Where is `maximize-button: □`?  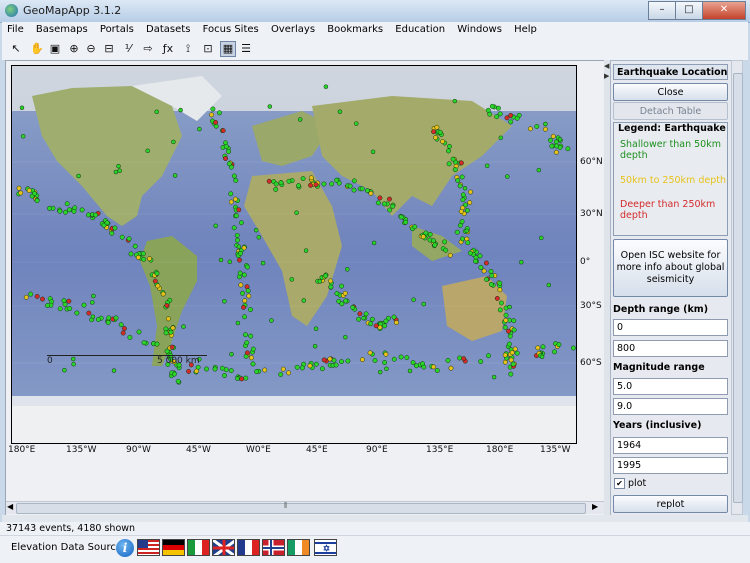
maximize-button: □ is located at coordinates (689, 10).